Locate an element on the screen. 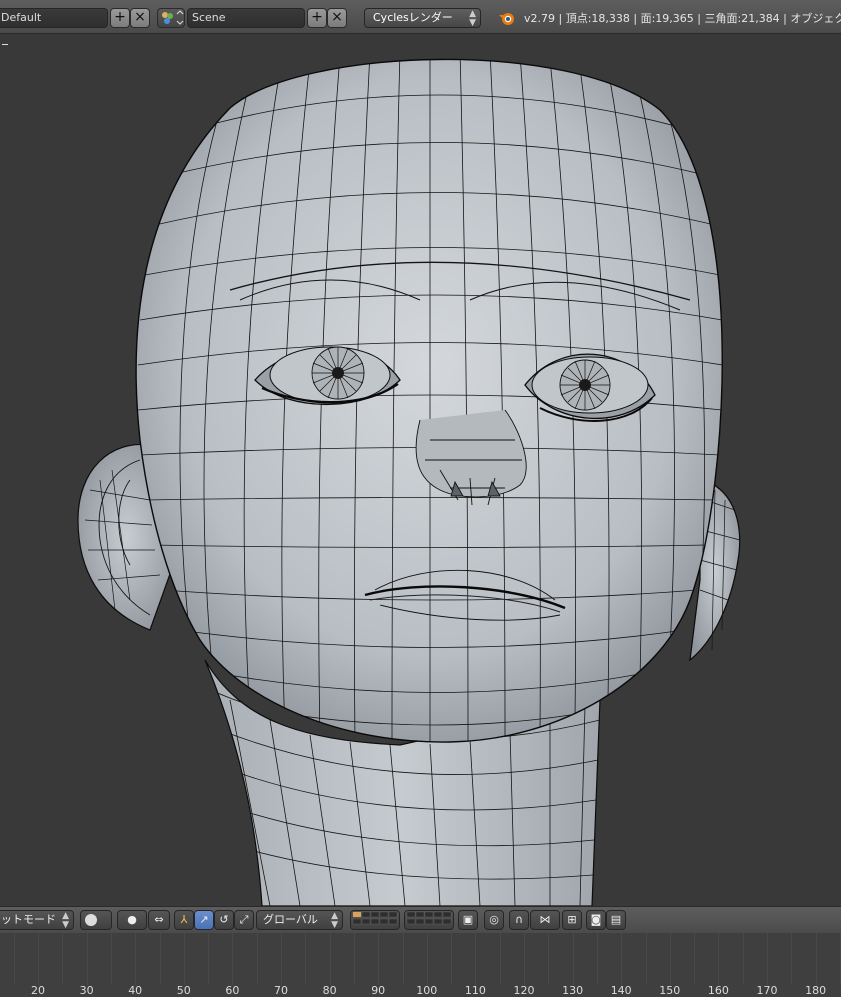  pivot-point-dropdown: ● is located at coordinates (132, 920).